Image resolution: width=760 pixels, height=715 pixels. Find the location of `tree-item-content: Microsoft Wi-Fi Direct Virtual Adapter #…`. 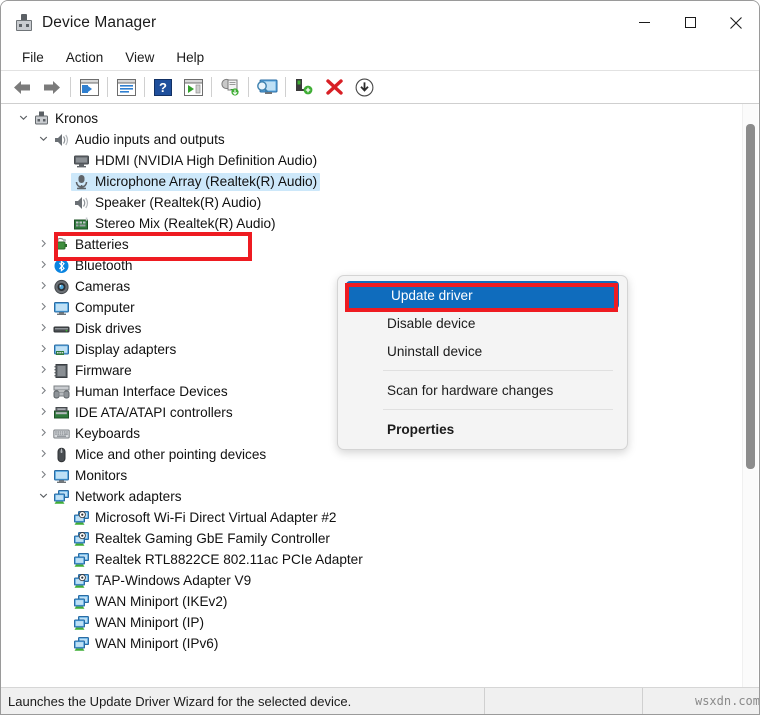

tree-item-content: Microsoft Wi-Fi Direct Virtual Adapter #… is located at coordinates (205, 518).